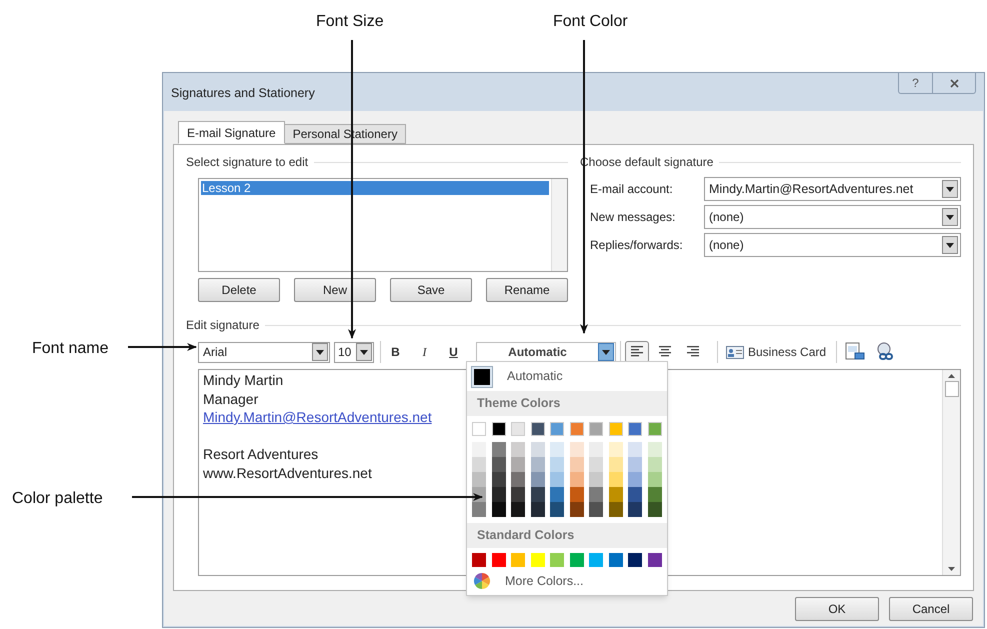  What do you see at coordinates (637, 352) in the screenshot?
I see `align-button` at bounding box center [637, 352].